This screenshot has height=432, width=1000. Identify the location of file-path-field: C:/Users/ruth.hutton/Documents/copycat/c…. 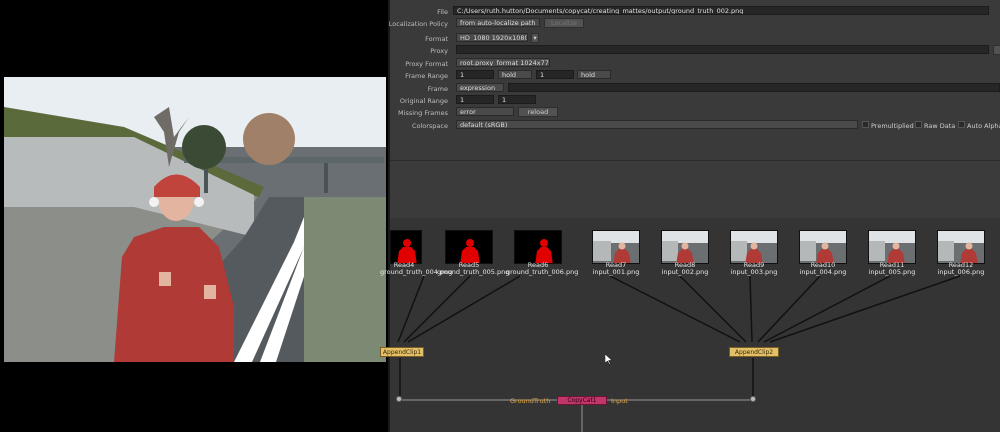
(721, 10).